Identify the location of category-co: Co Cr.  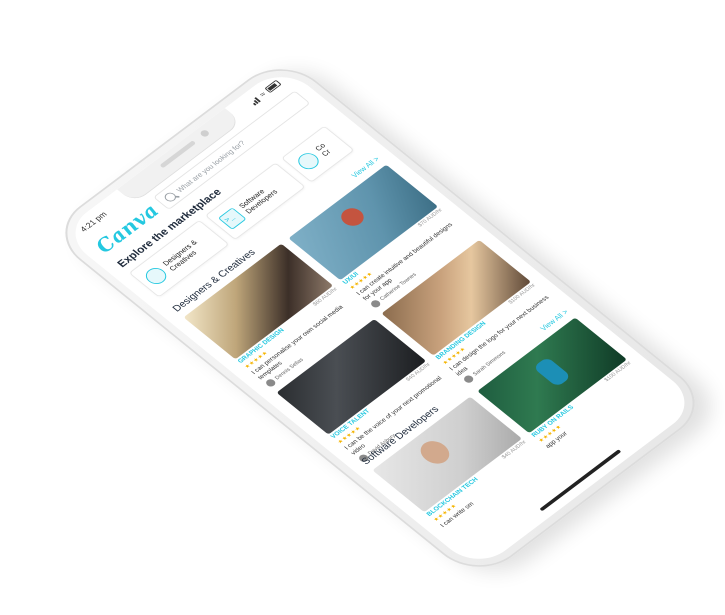
(318, 154).